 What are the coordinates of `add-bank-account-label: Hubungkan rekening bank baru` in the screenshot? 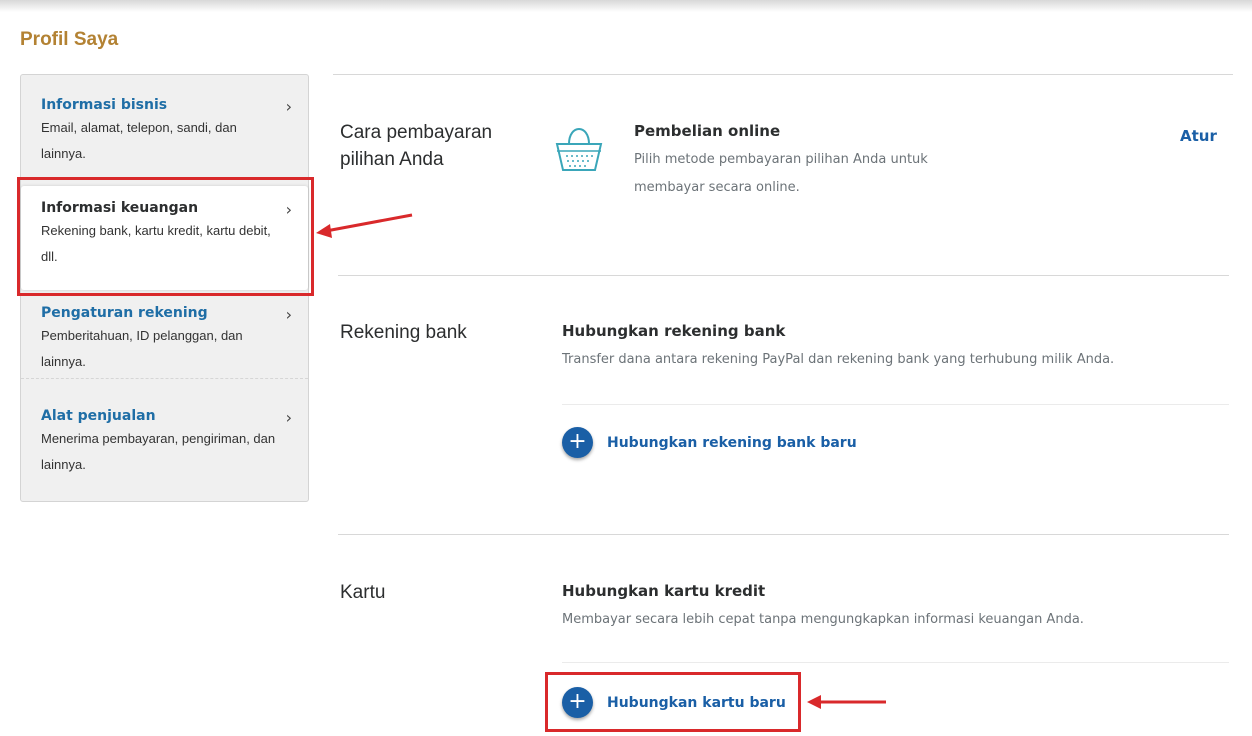 It's located at (732, 442).